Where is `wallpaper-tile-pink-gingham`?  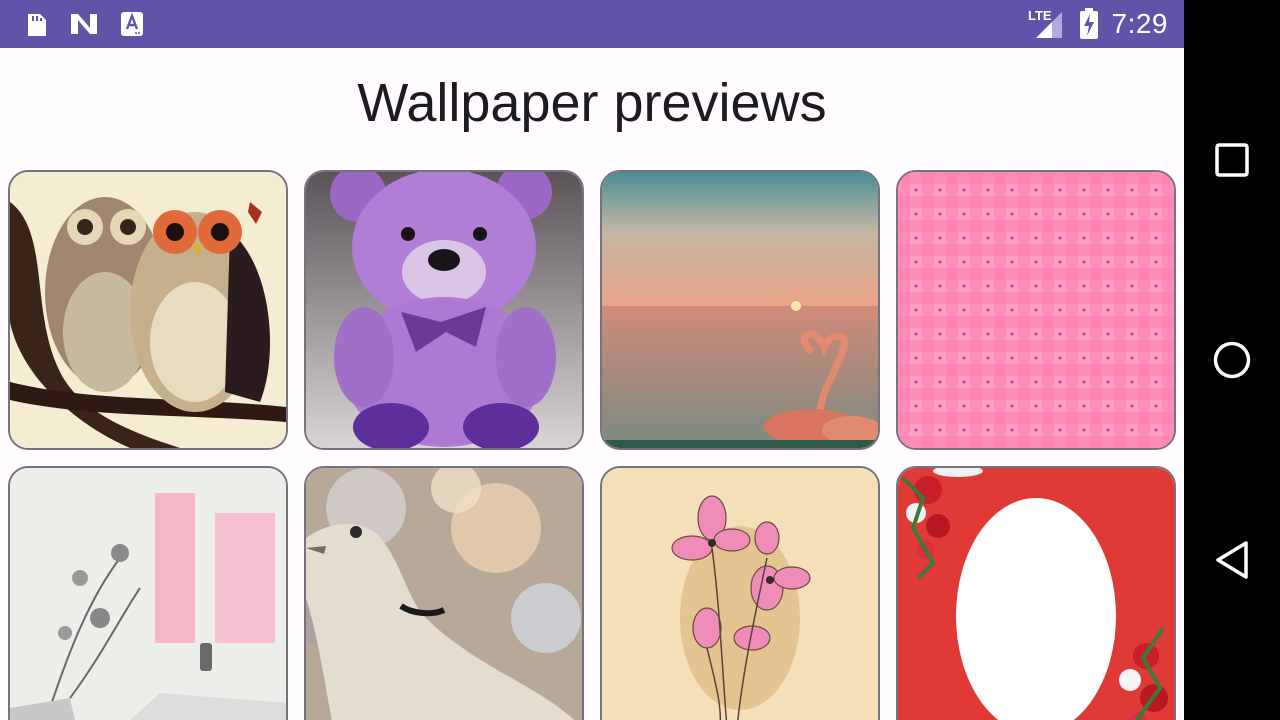
wallpaper-tile-pink-gingham is located at coordinates (1036, 310).